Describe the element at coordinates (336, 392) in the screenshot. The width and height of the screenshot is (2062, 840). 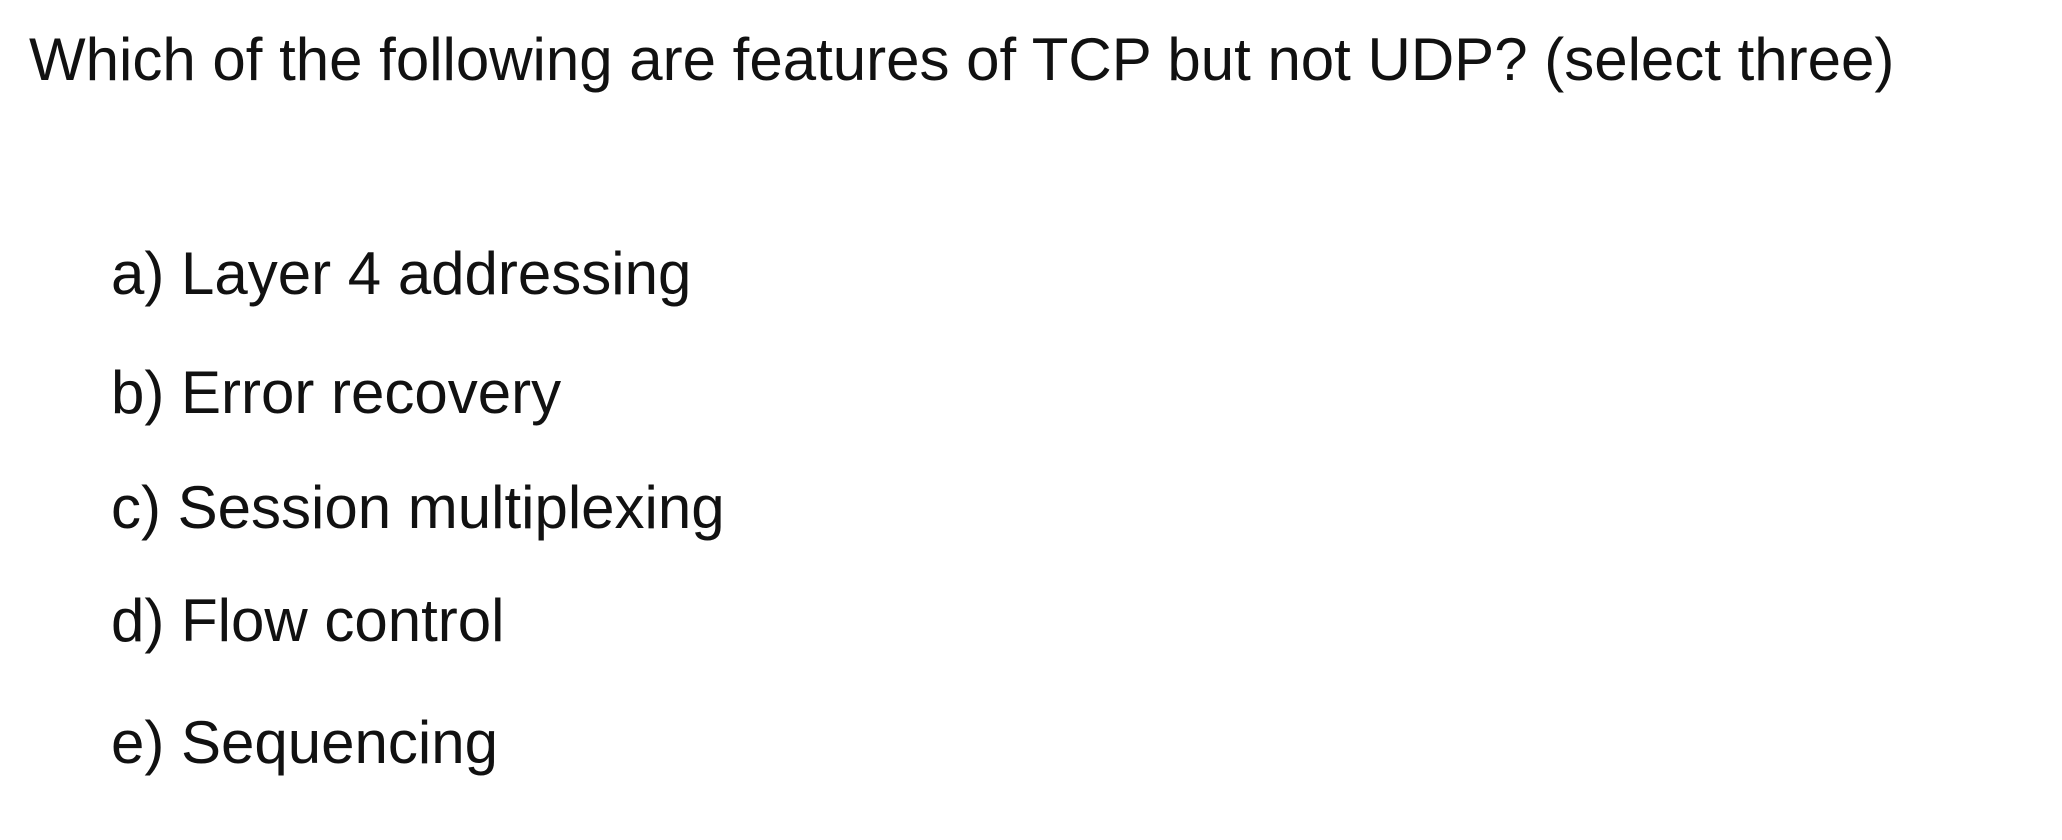
I see `option-b: b) Error recovery` at that location.